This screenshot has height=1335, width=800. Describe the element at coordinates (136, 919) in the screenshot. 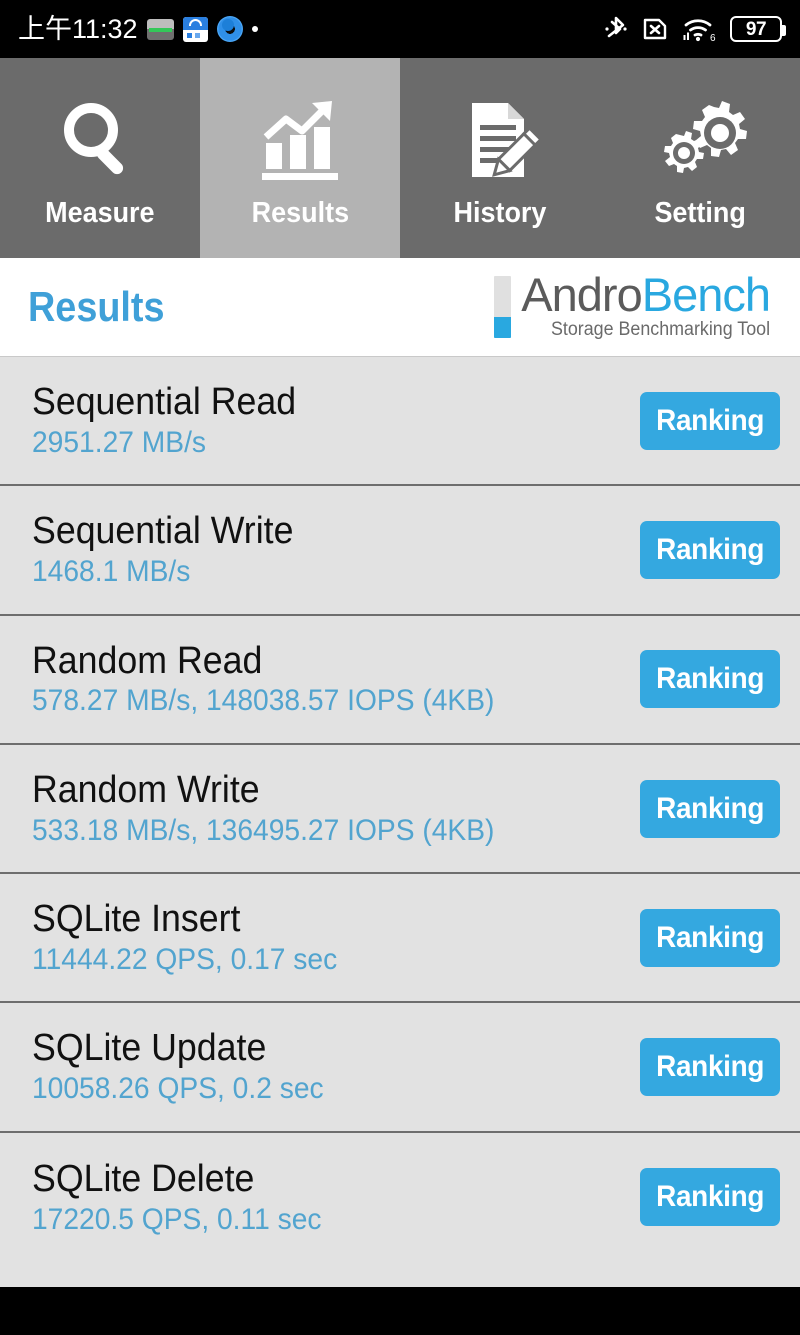

I see `row-title: SQLite Insert` at that location.